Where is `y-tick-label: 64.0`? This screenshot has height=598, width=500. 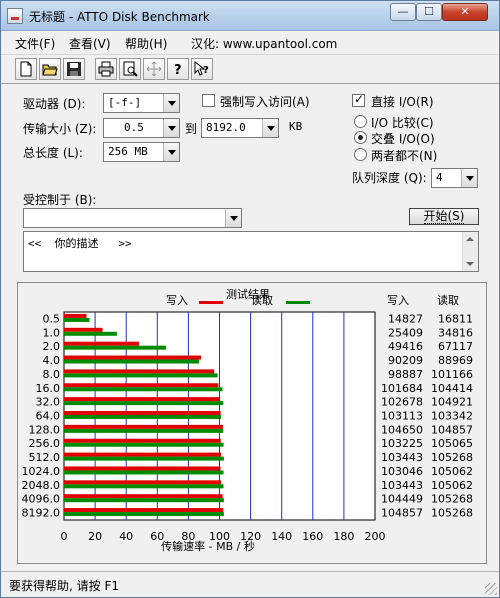
y-tick-label: 64.0 is located at coordinates (48, 416).